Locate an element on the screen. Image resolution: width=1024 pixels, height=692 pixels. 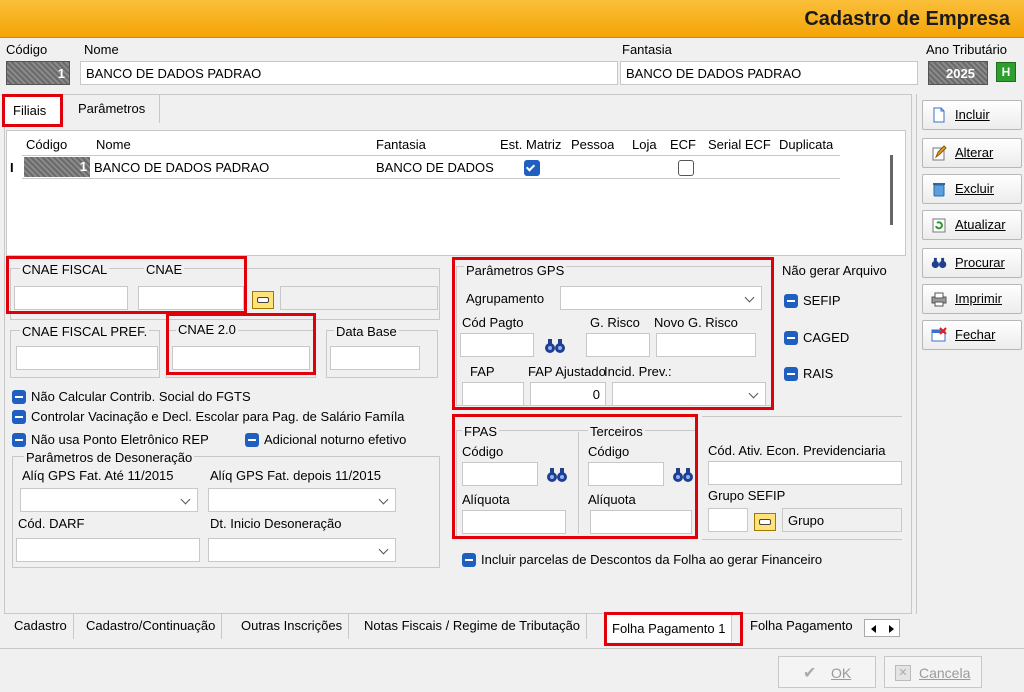
cell-fantasia: BANCO DE DADOS PADRAO is located at coordinates (436, 167).